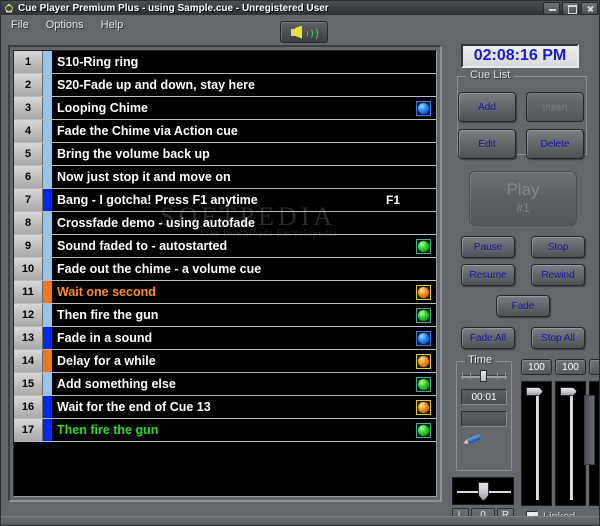  Describe the element at coordinates (392, 200) in the screenshot. I see `cue-hotkey: F1` at that location.